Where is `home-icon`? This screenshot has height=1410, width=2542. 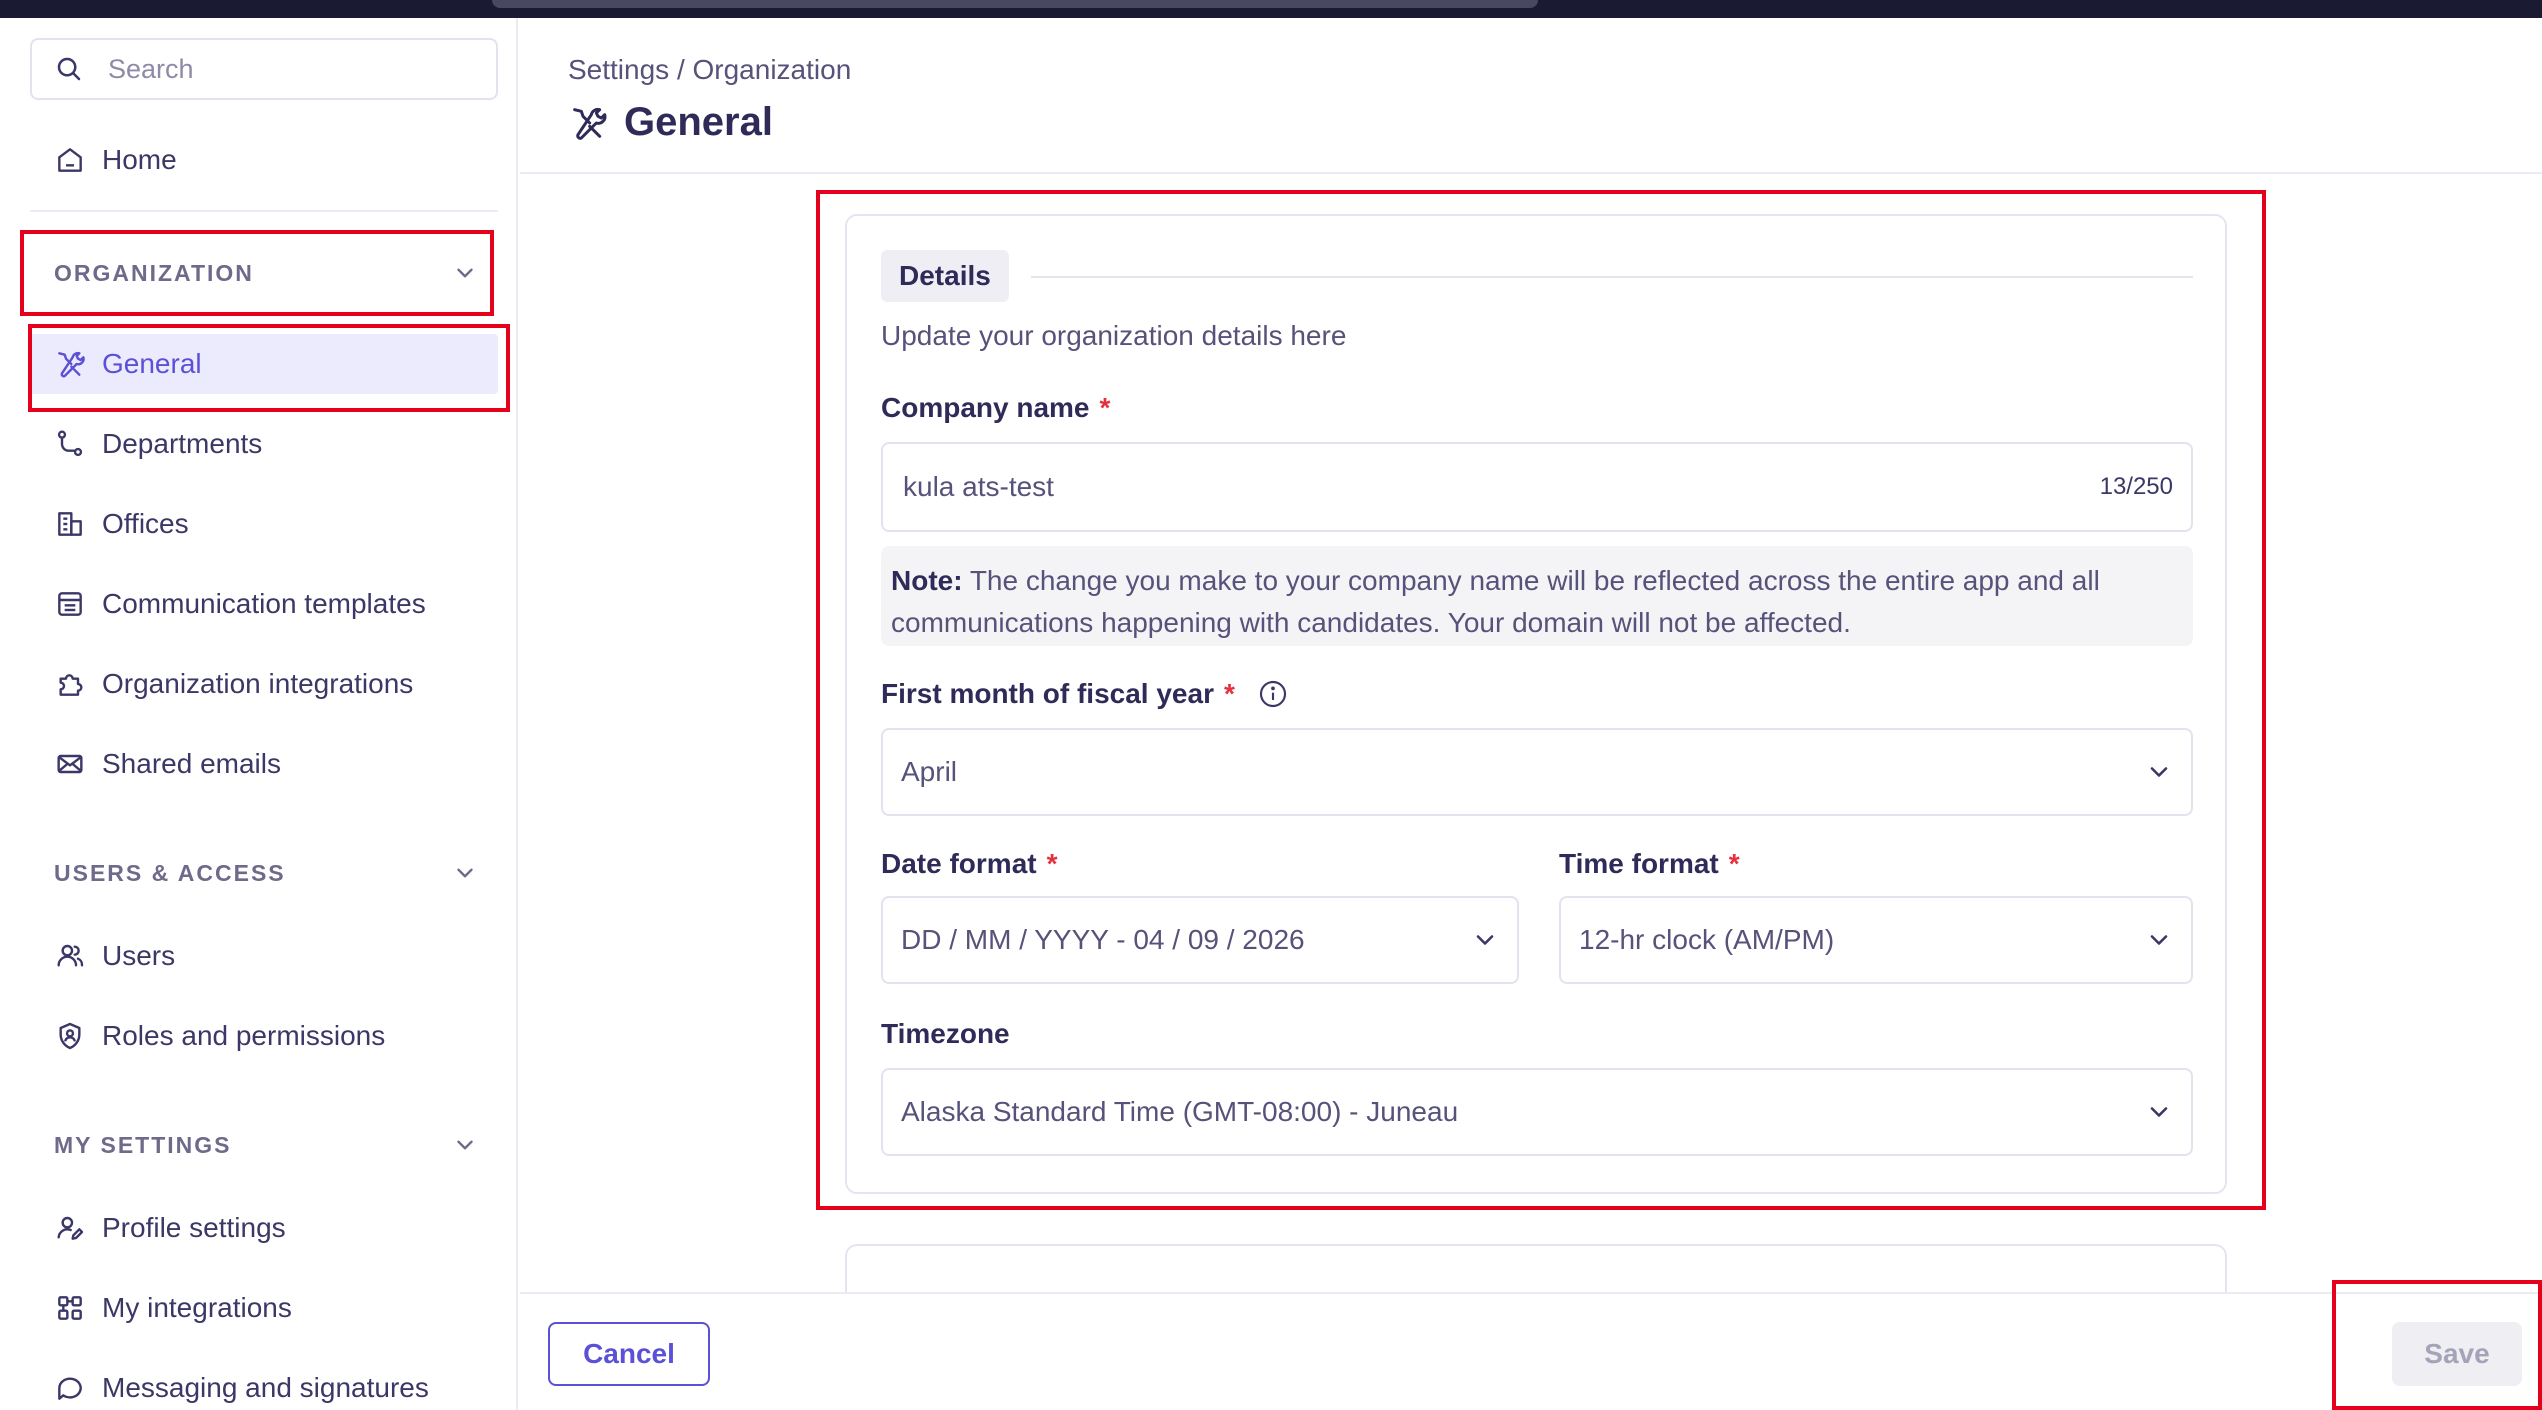 home-icon is located at coordinates (70, 160).